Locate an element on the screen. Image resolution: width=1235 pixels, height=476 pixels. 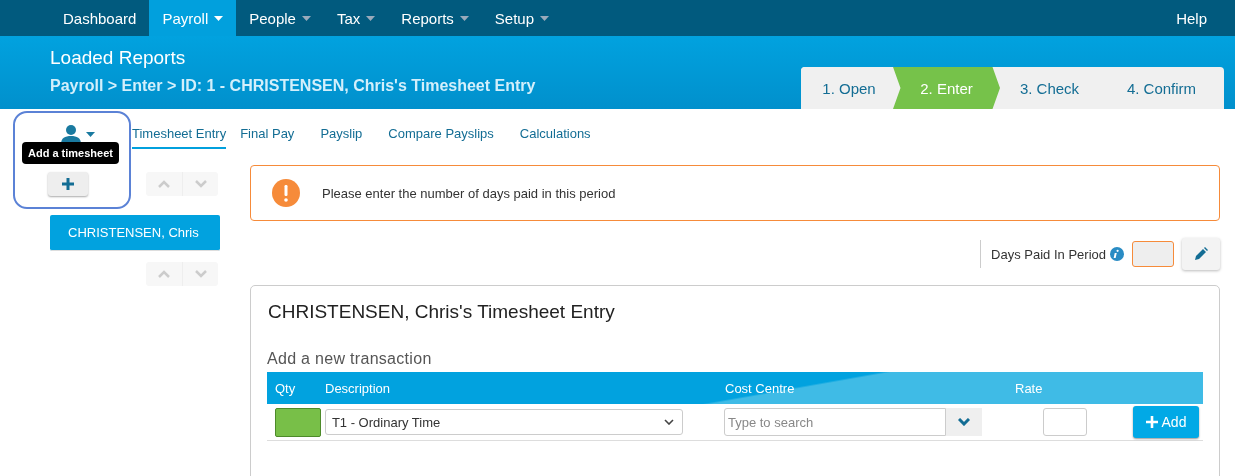
add-timesheet-button is located at coordinates (68, 184).